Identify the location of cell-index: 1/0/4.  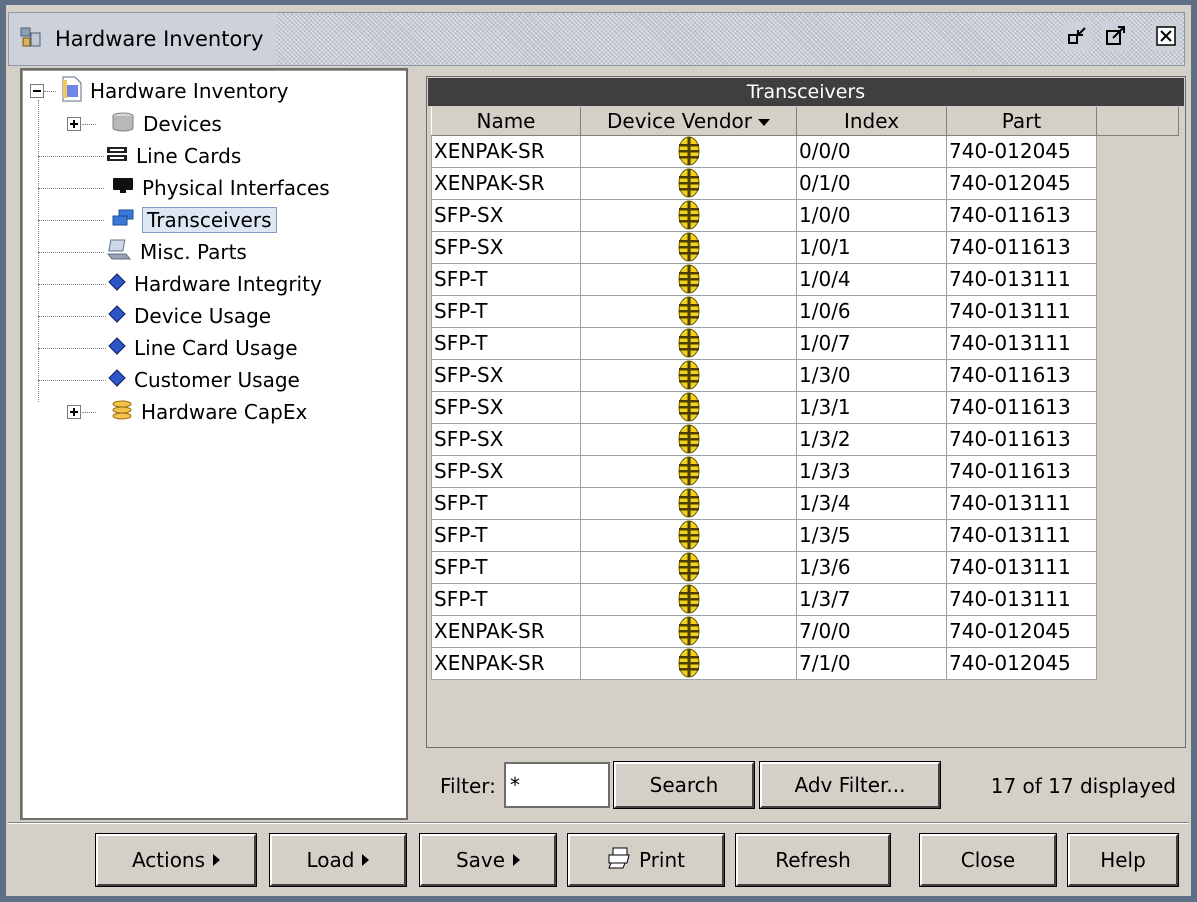
(871, 279).